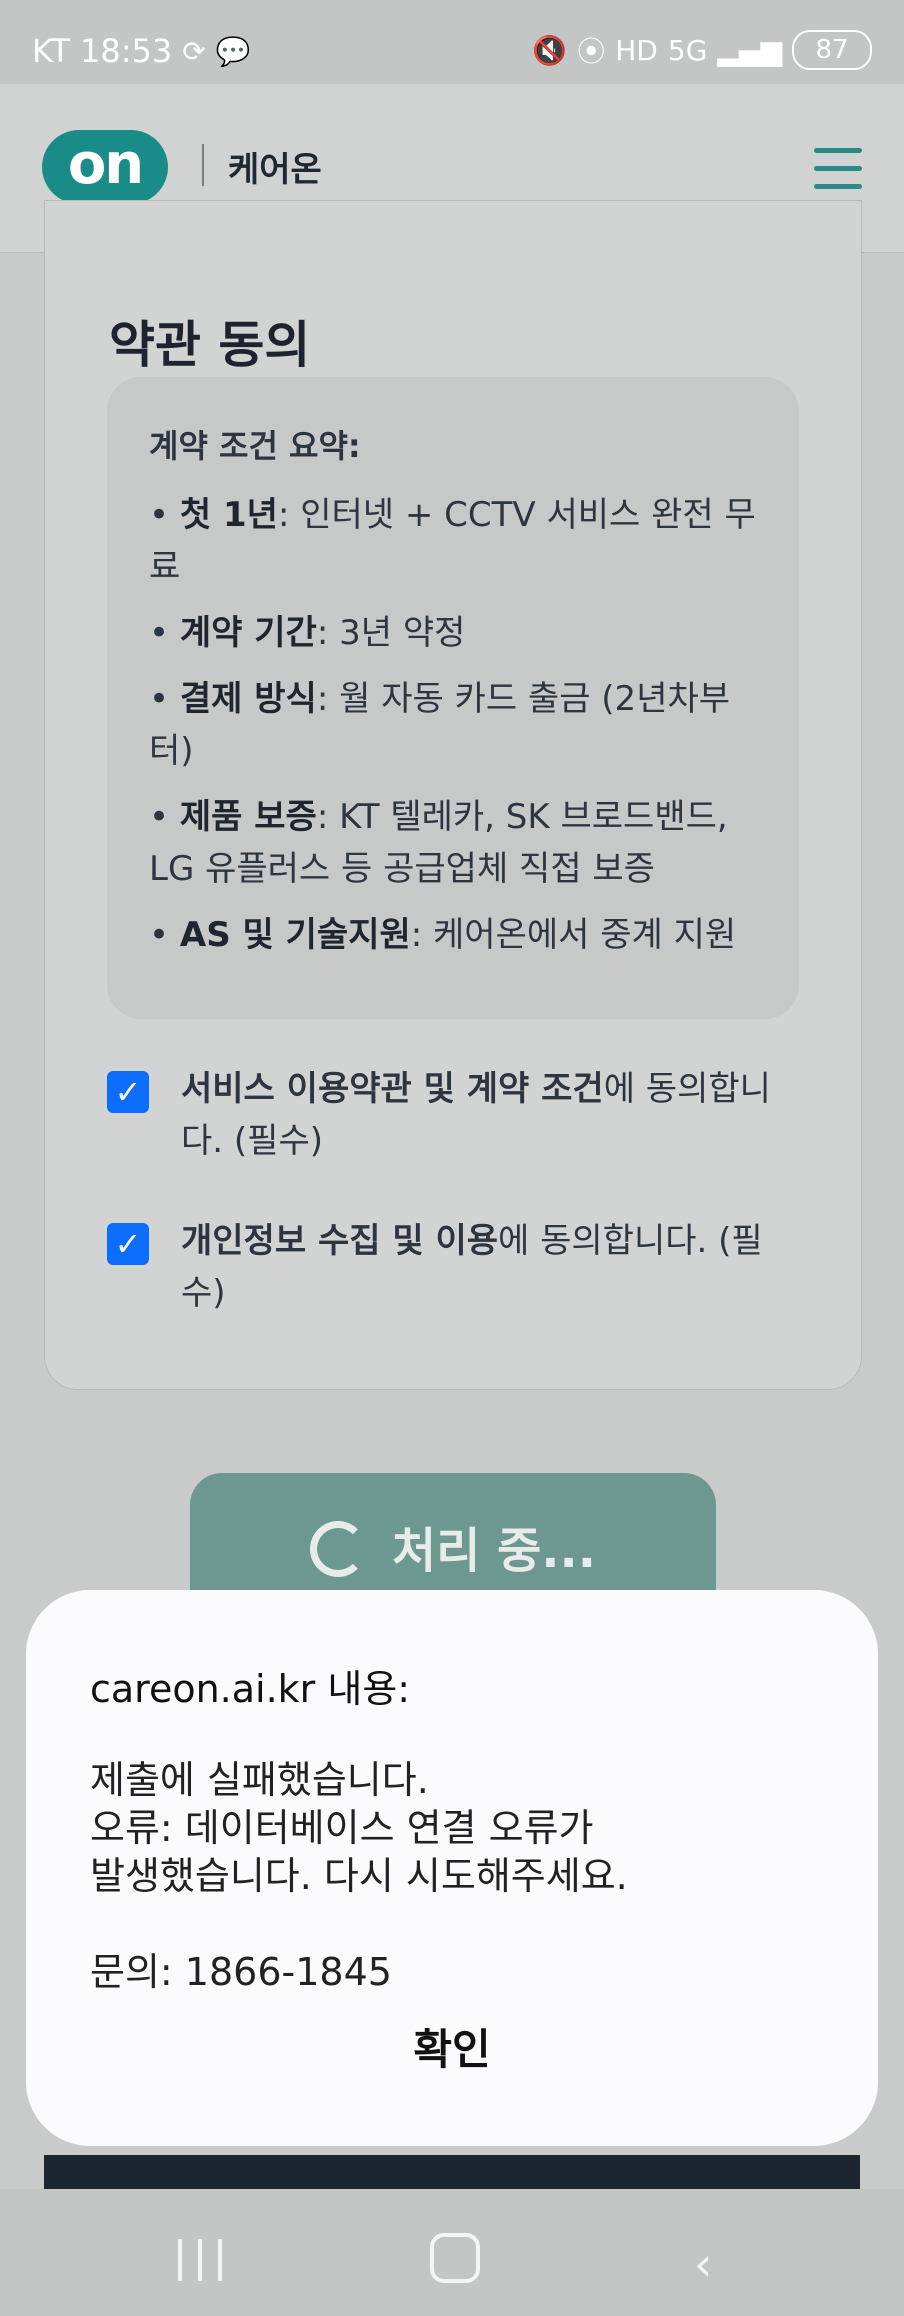 The image size is (904, 2316). I want to click on time: 18:53, so click(126, 51).